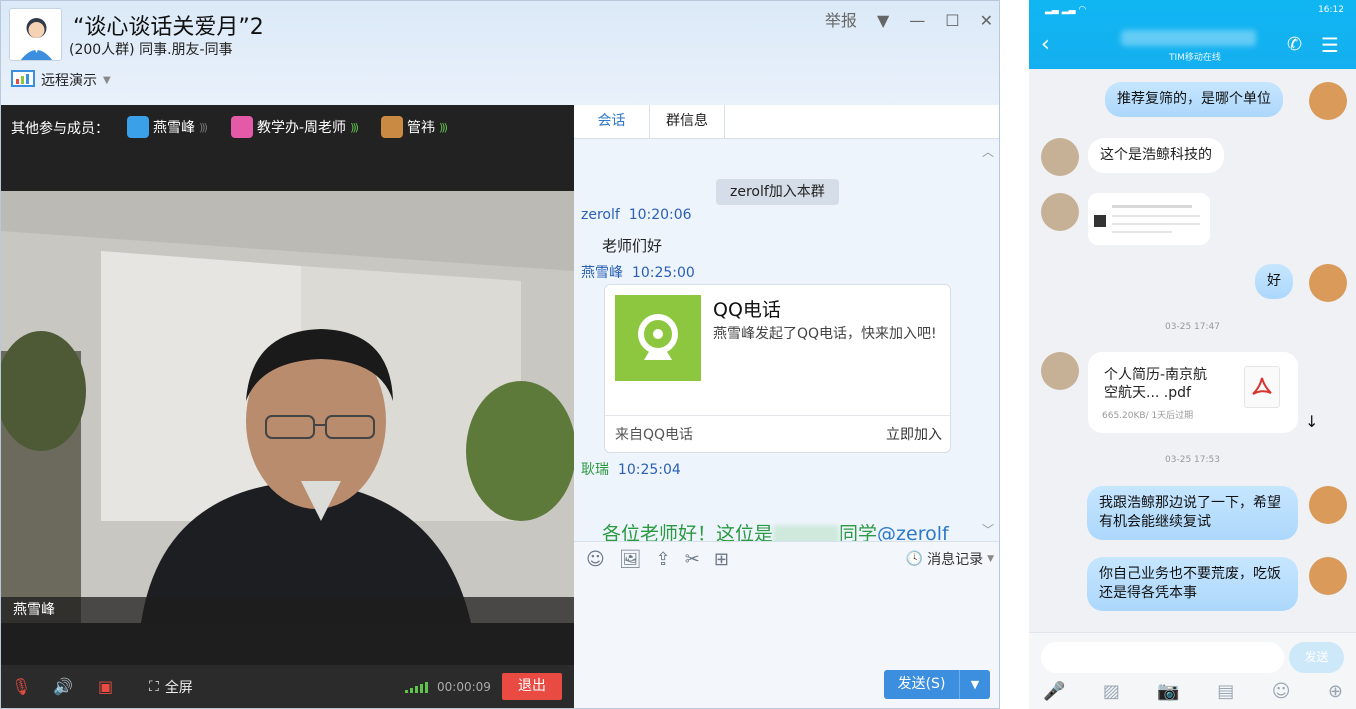 The image size is (1356, 709). What do you see at coordinates (1330, 45) in the screenshot?
I see `menu-icon: ☰` at bounding box center [1330, 45].